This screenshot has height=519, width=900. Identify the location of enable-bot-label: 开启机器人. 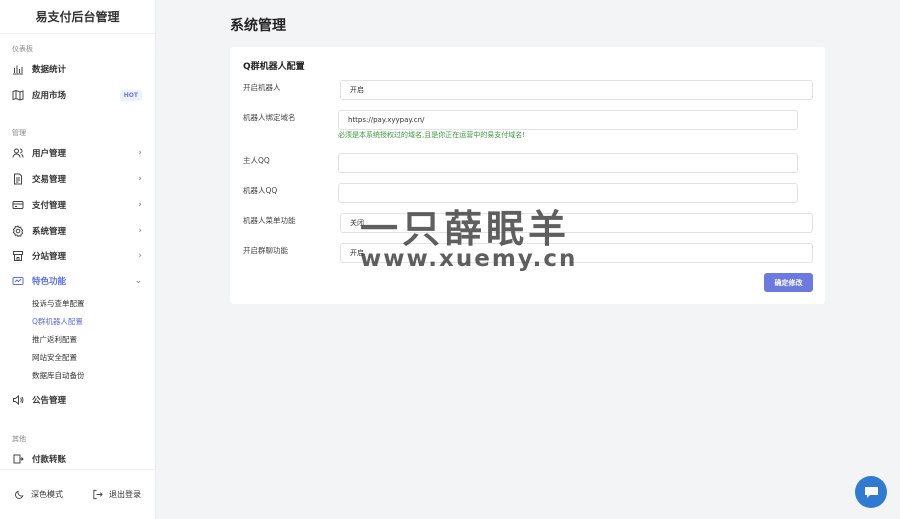
(262, 87).